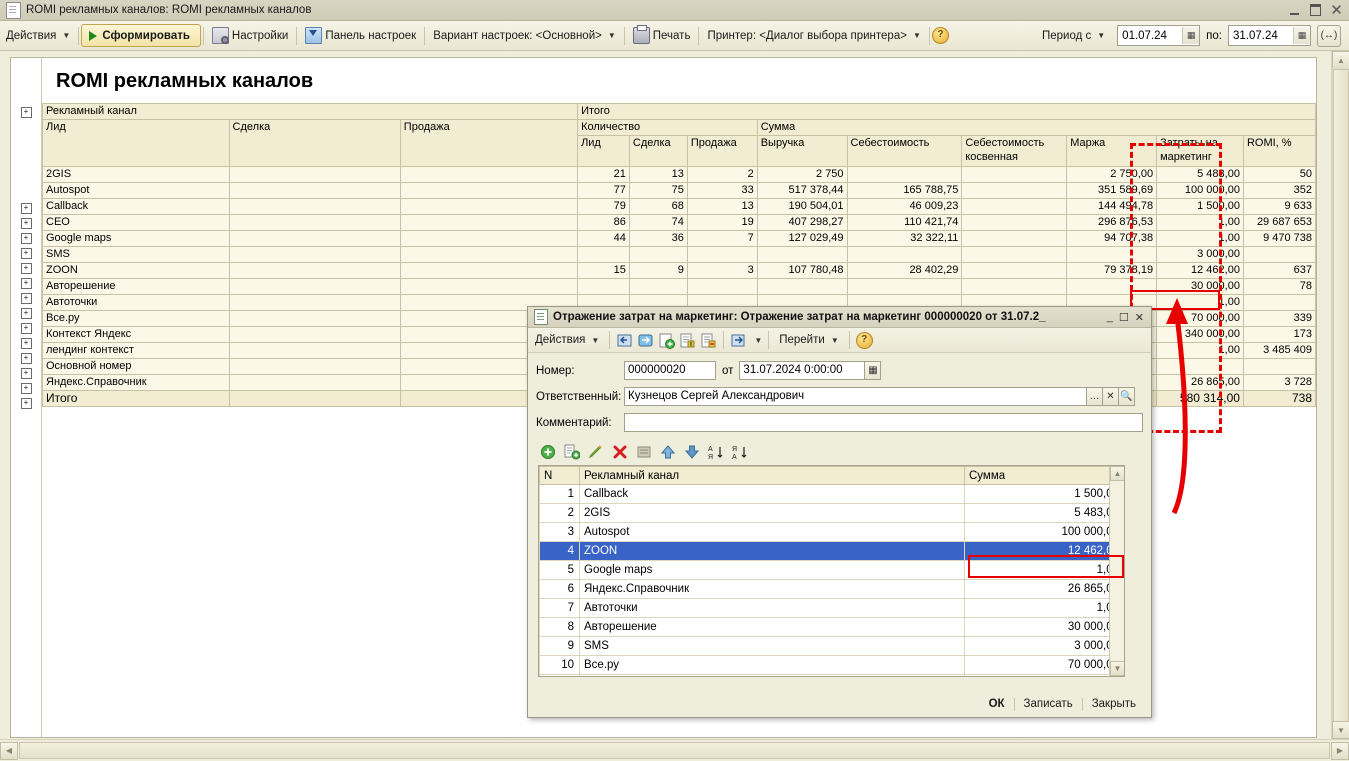  What do you see at coordinates (1073, 36) in the screenshot?
I see `period-selector: Период с ▼` at bounding box center [1073, 36].